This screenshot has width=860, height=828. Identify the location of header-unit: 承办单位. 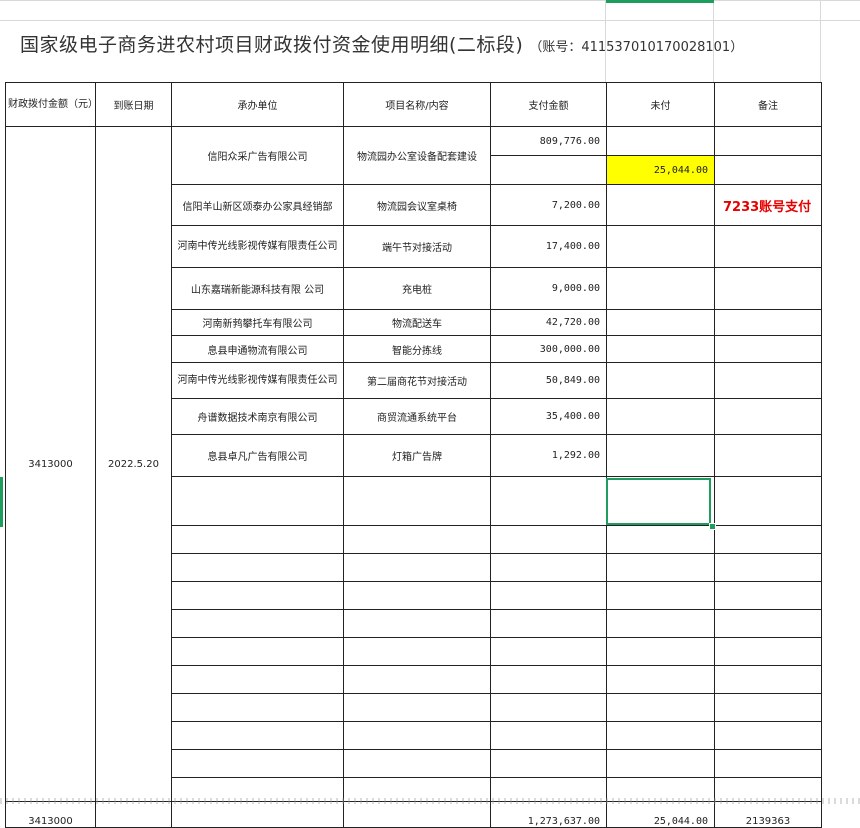
(257, 104).